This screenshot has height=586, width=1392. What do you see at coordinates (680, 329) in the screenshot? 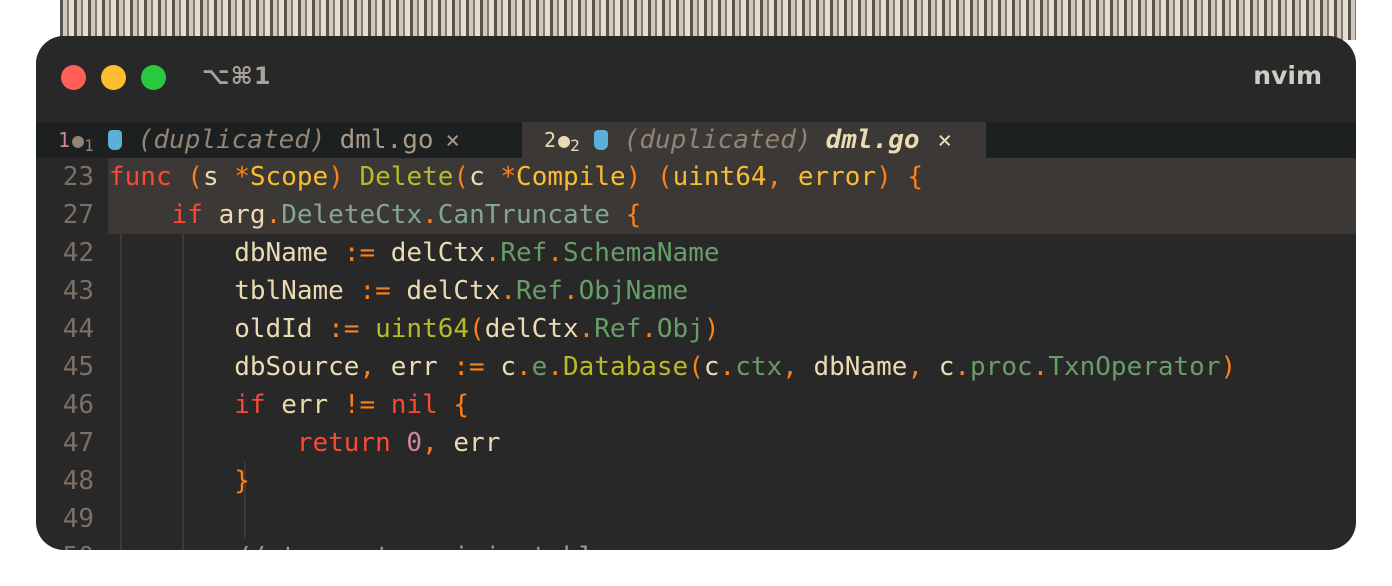
I see `code-token: Obj` at bounding box center [680, 329].